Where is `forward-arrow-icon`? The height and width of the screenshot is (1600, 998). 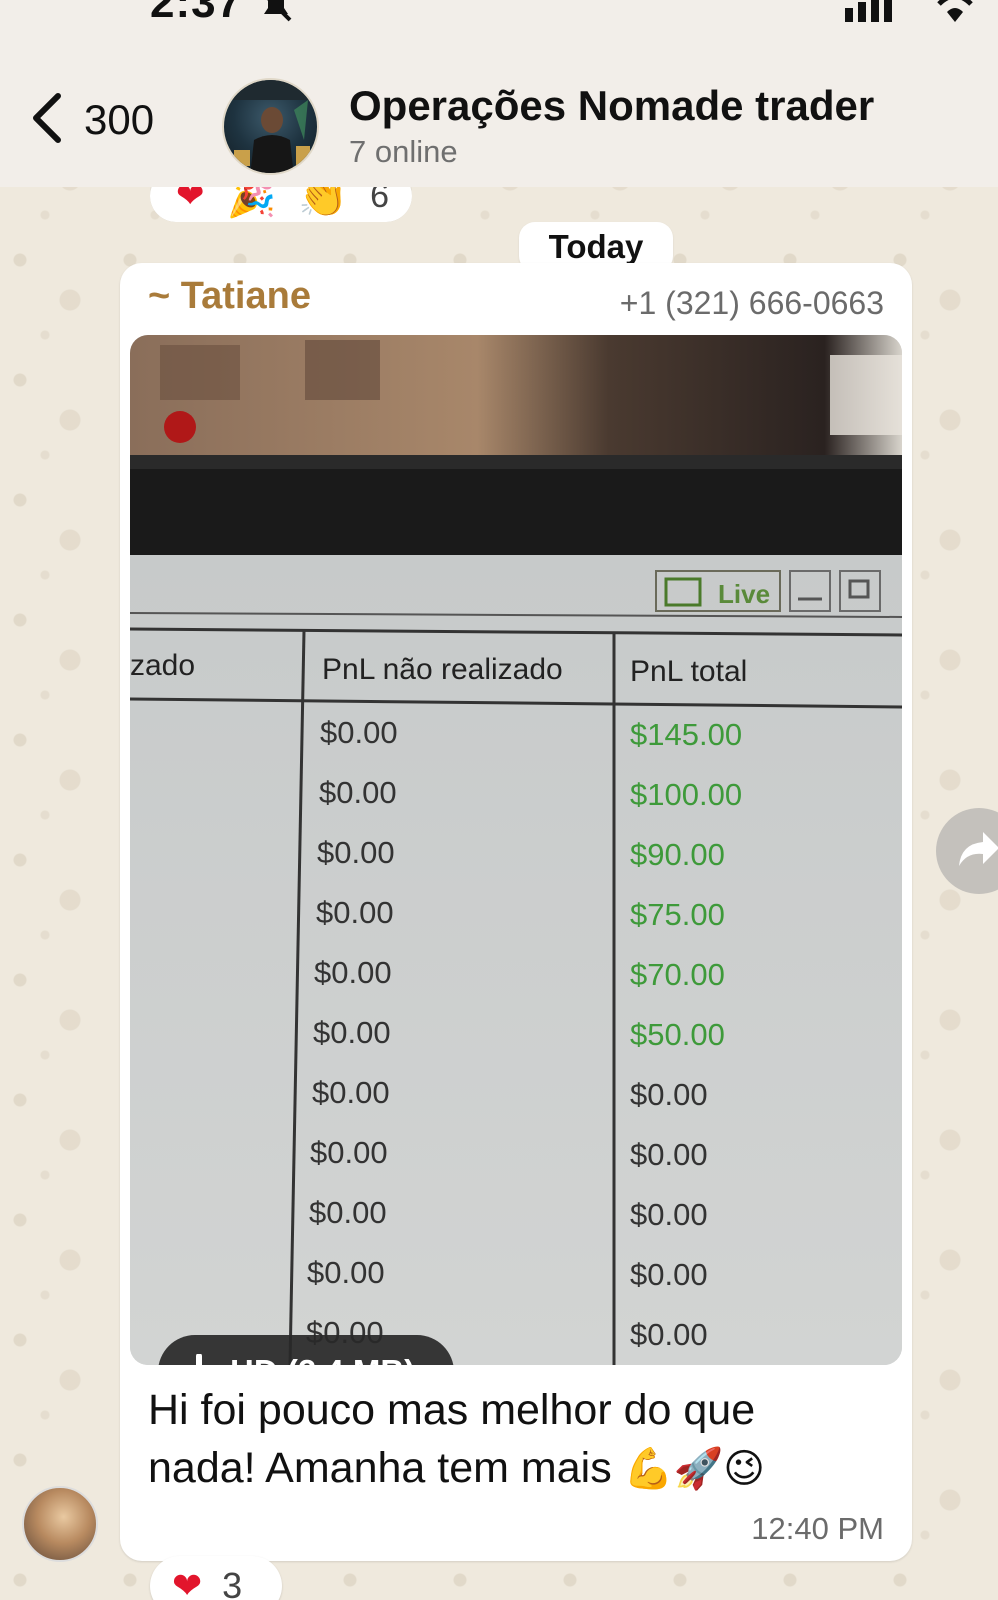 forward-arrow-icon is located at coordinates (977, 851).